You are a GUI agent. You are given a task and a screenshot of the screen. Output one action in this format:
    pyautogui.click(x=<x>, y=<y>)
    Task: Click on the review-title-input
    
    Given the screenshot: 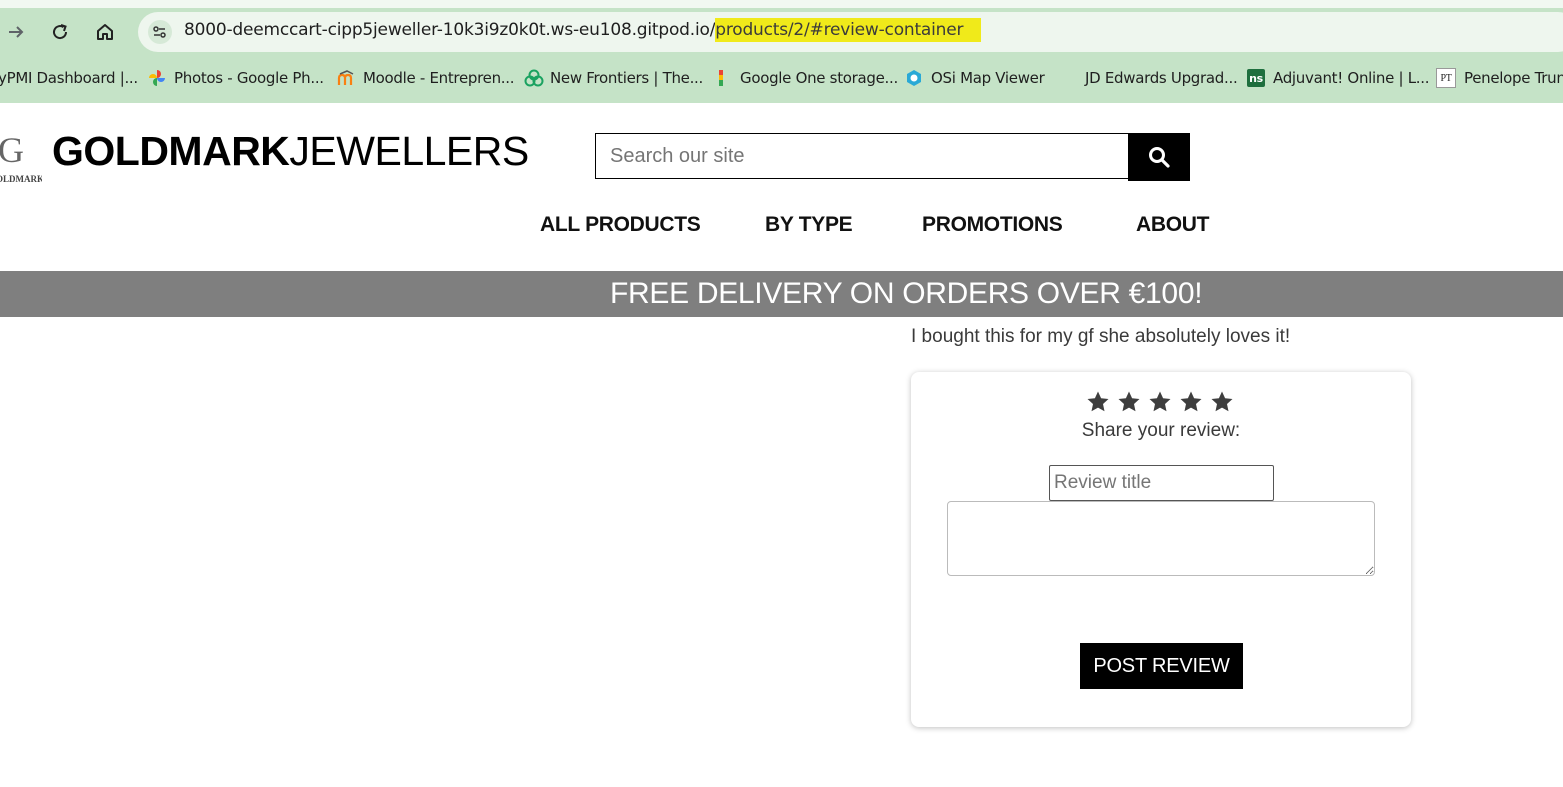 What is the action you would take?
    pyautogui.click(x=1161, y=483)
    